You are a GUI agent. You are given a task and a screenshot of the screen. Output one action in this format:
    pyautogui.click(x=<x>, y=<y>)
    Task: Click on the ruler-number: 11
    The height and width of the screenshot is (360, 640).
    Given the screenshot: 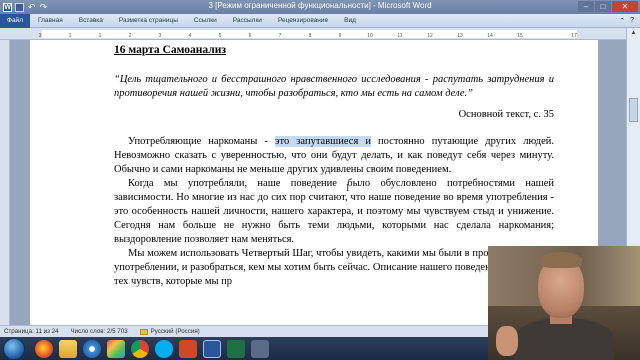 What is the action you would take?
    pyautogui.click(x=400, y=36)
    